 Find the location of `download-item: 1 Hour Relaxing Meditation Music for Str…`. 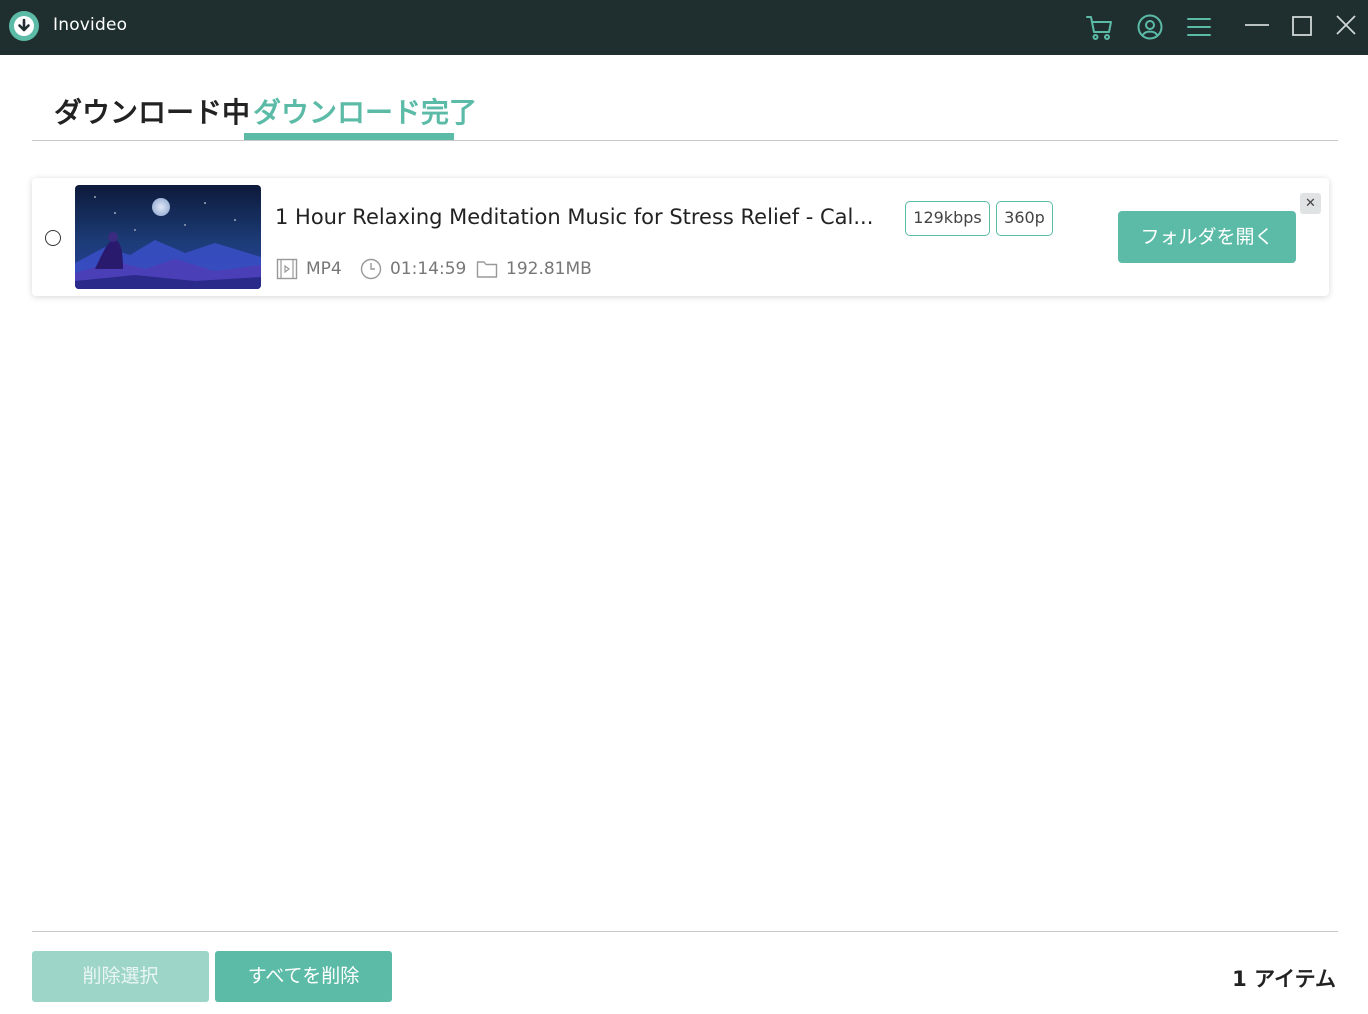

download-item: 1 Hour Relaxing Meditation Music for Str… is located at coordinates (680, 237).